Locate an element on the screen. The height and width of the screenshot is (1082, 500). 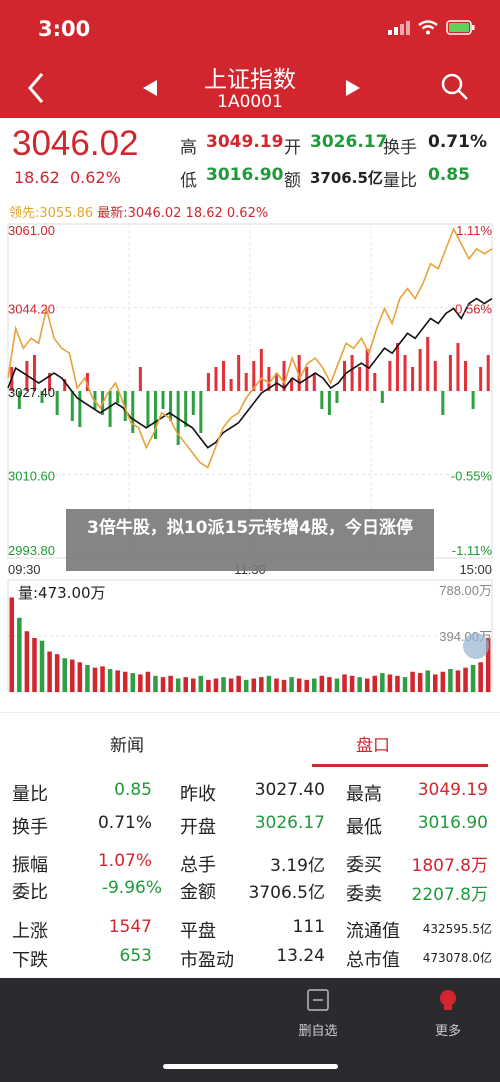
stat-label: 上涨 is located at coordinates (30, 931).